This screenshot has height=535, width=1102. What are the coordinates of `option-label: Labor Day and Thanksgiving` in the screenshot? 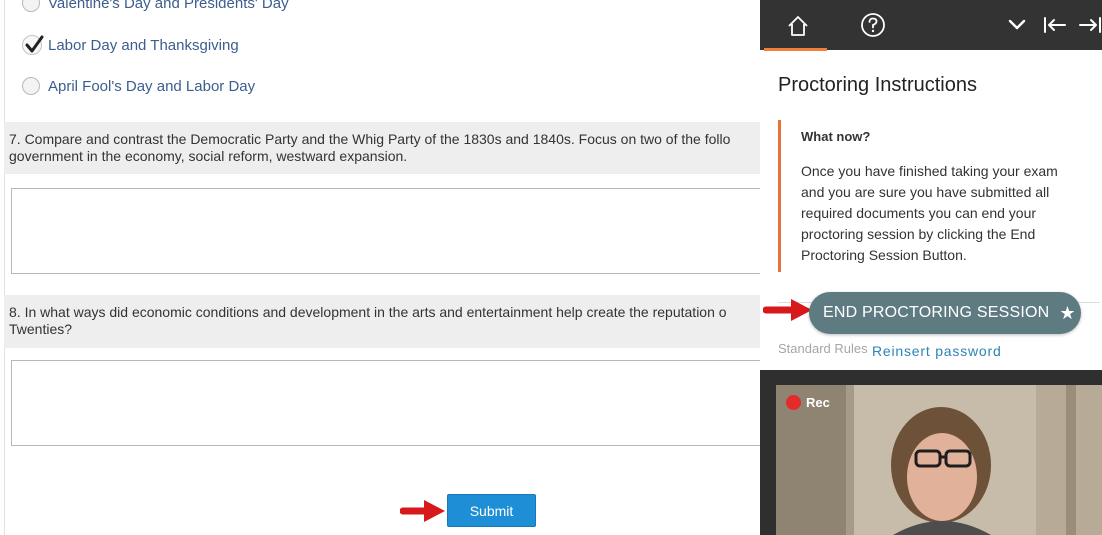 It's located at (143, 45).